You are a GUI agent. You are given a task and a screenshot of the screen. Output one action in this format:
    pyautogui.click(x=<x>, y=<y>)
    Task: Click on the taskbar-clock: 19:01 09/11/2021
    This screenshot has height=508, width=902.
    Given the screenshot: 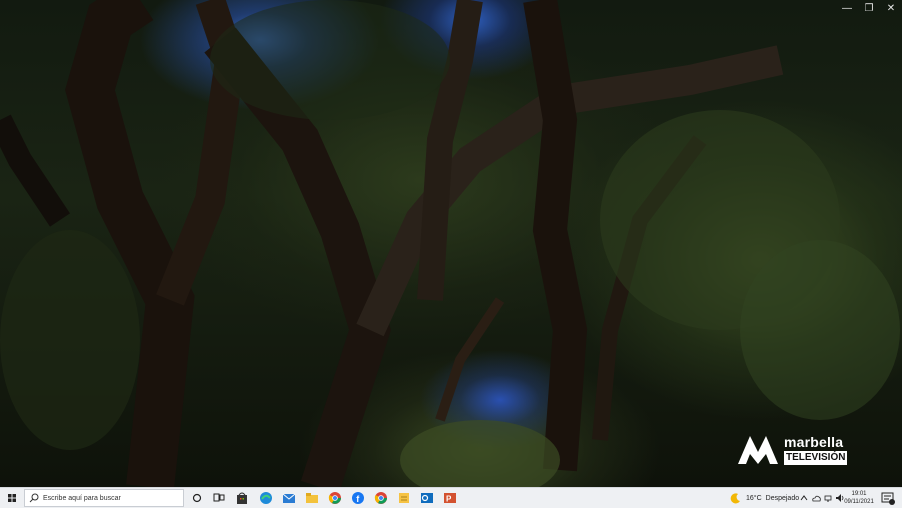 What is the action you would take?
    pyautogui.click(x=859, y=498)
    